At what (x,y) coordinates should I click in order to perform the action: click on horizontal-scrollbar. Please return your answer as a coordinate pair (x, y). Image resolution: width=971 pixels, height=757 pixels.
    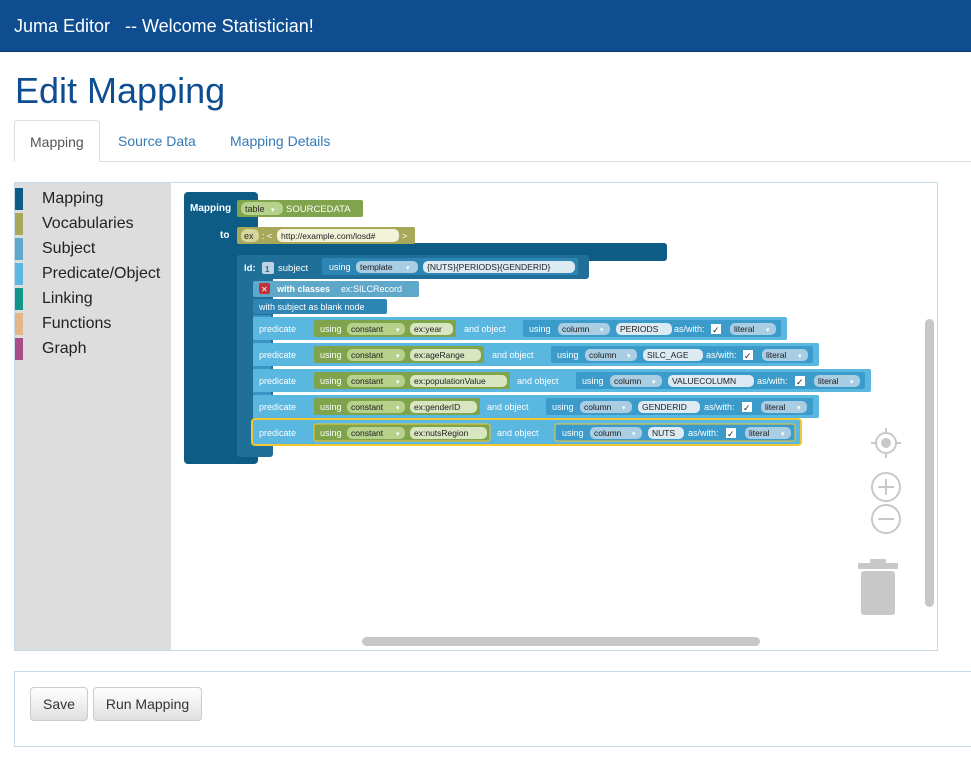
    Looking at the image, I should click on (561, 641).